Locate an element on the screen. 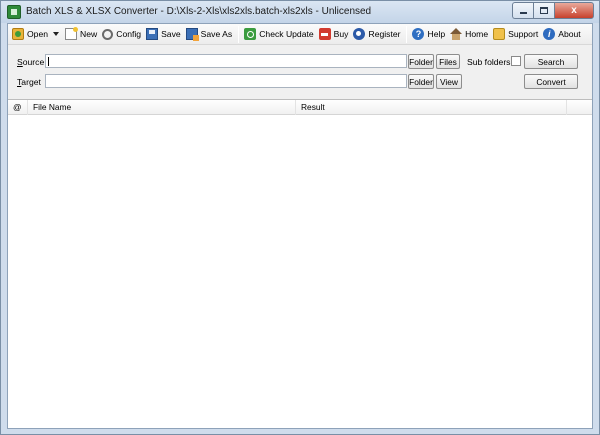 The image size is (600, 435). register-label: Register is located at coordinates (384, 34).